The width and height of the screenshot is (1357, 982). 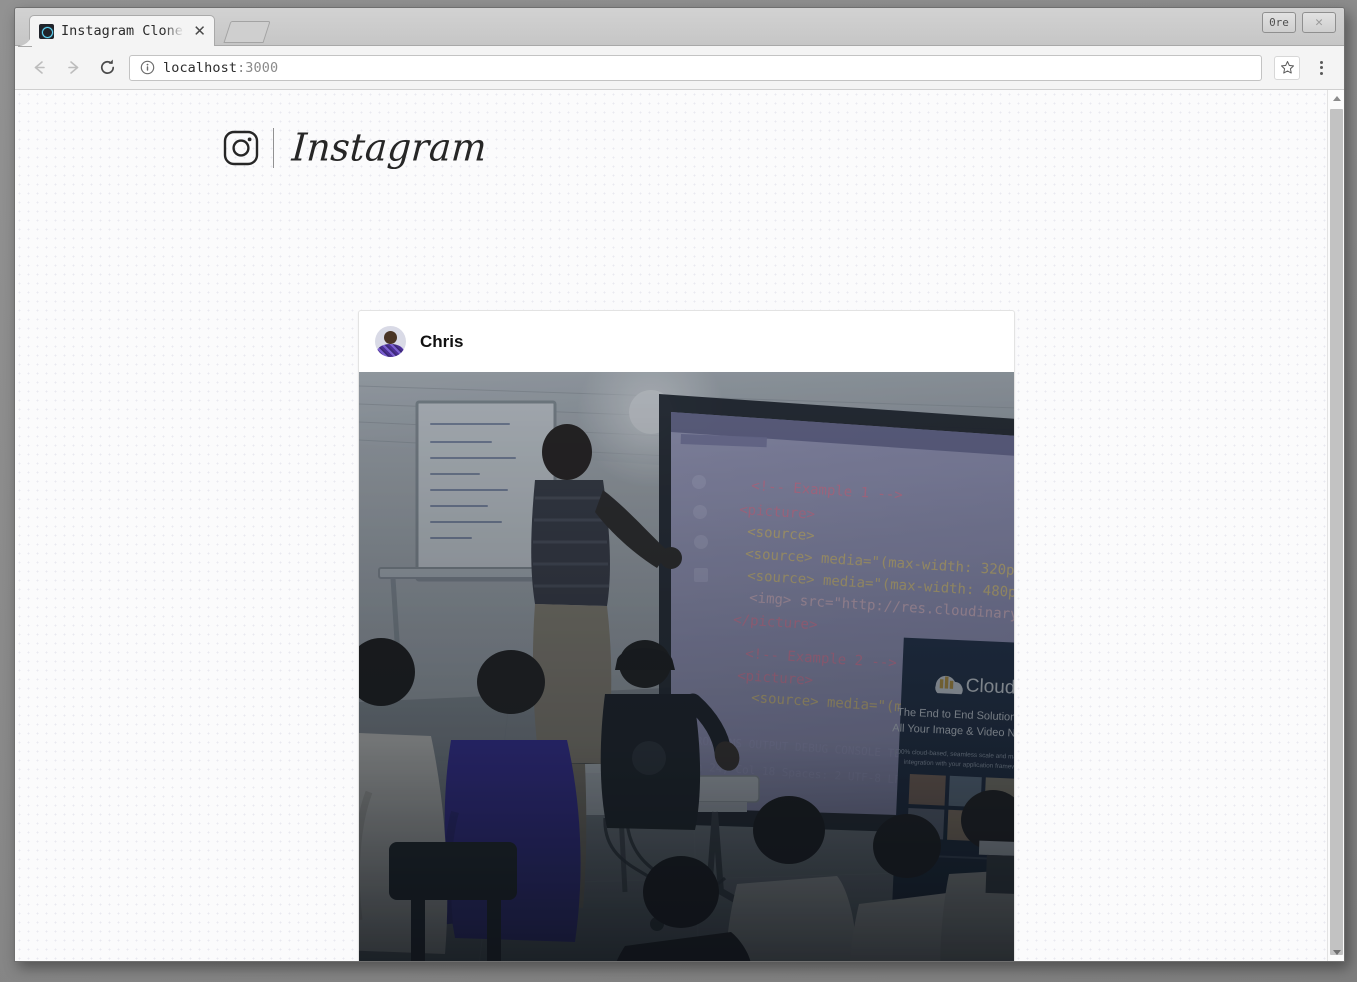 I want to click on site-wordmark: Instagram, so click(x=389, y=147).